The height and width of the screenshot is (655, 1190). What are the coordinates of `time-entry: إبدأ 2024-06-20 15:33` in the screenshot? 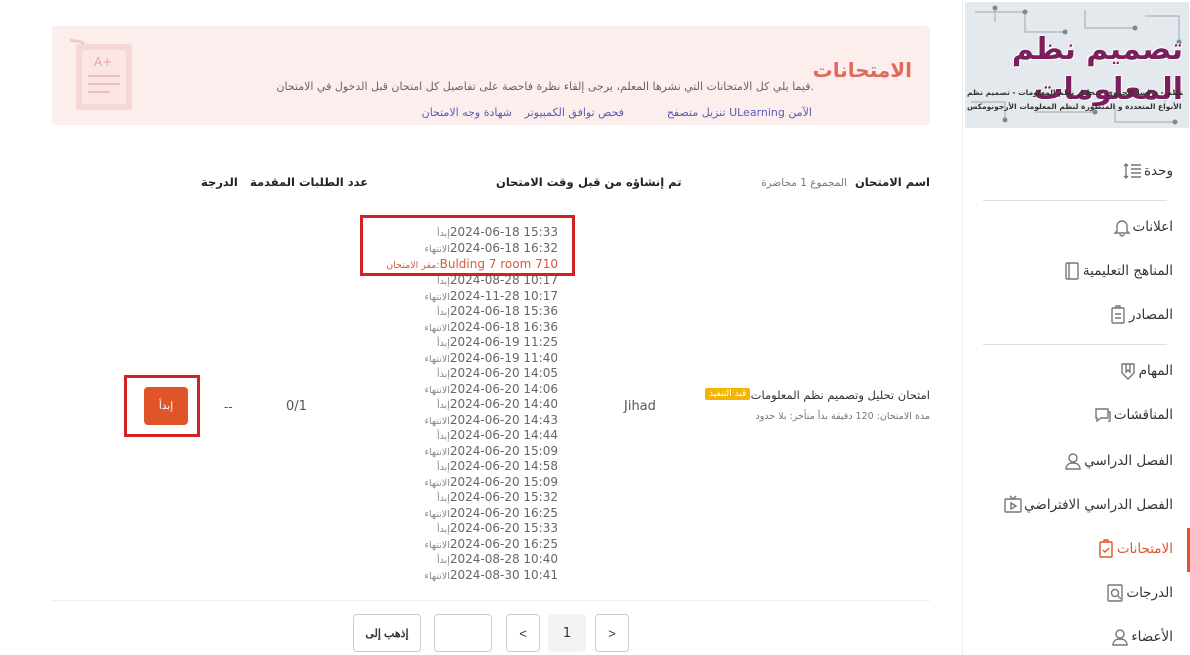 It's located at (496, 529).